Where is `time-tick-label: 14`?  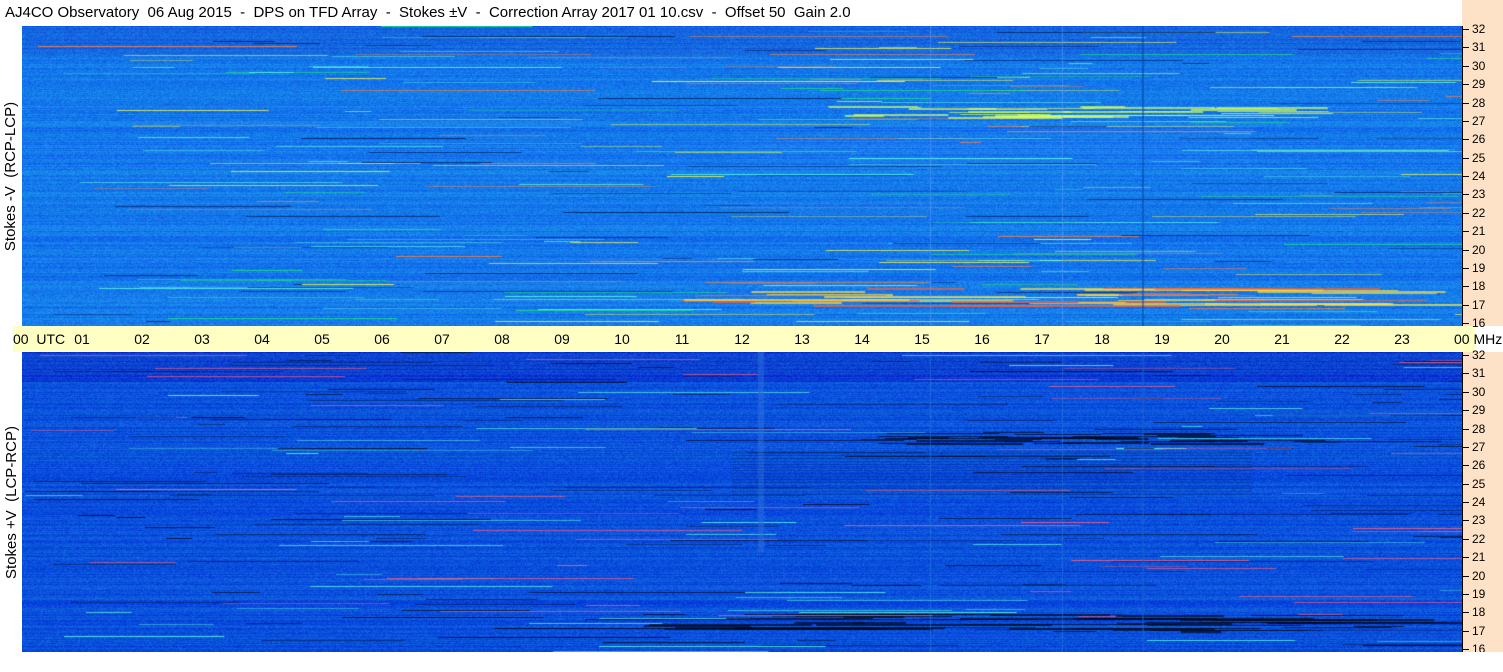 time-tick-label: 14 is located at coordinates (862, 339).